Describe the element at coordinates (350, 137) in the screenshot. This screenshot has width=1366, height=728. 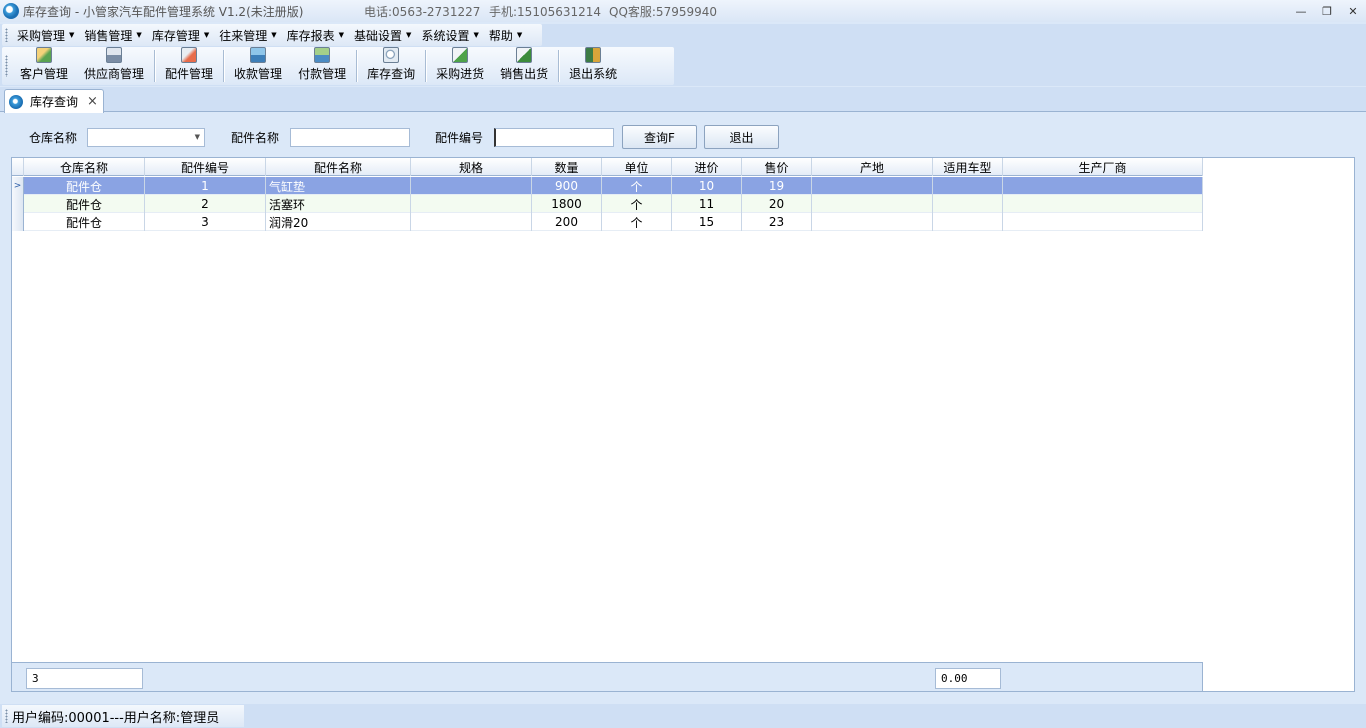
I see `part-name-input` at that location.